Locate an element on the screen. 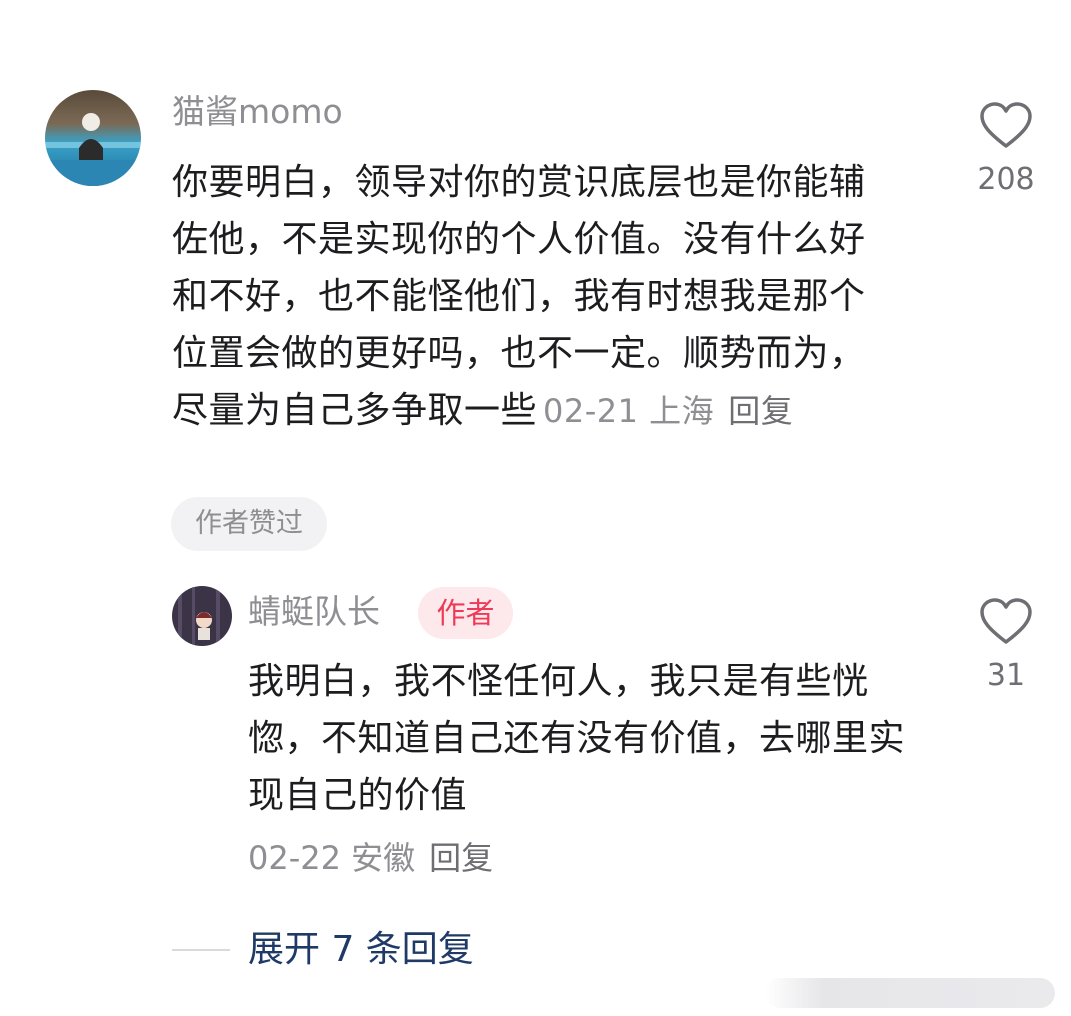 The width and height of the screenshot is (1071, 1016). expand-divider is located at coordinates (201, 950).